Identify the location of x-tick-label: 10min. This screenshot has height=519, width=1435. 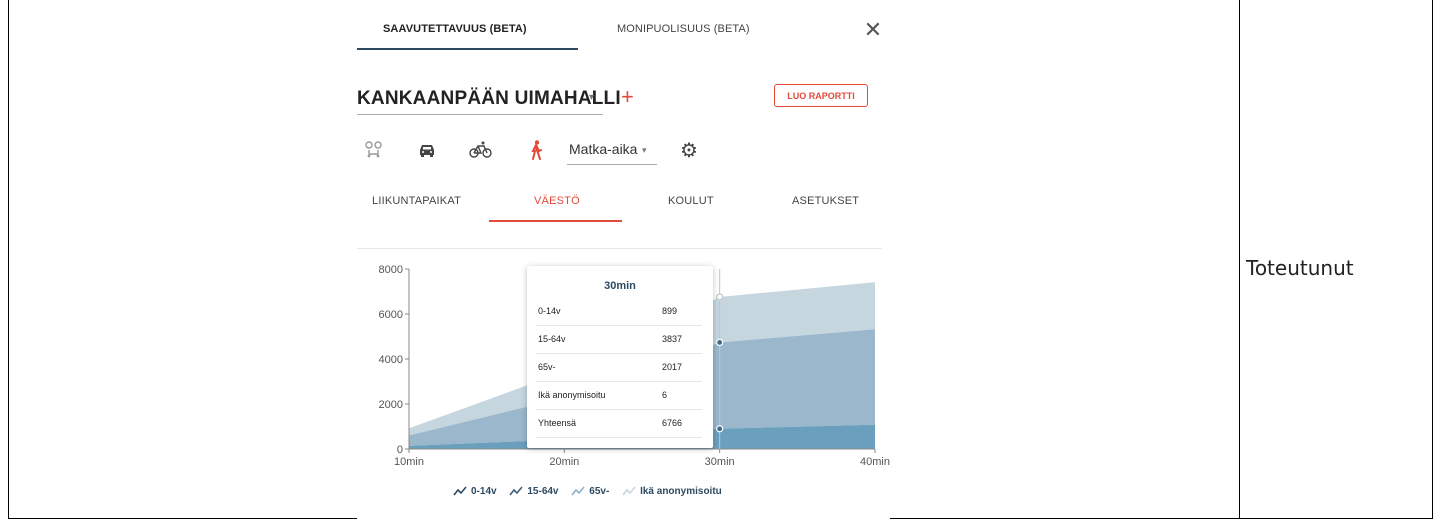
(409, 462).